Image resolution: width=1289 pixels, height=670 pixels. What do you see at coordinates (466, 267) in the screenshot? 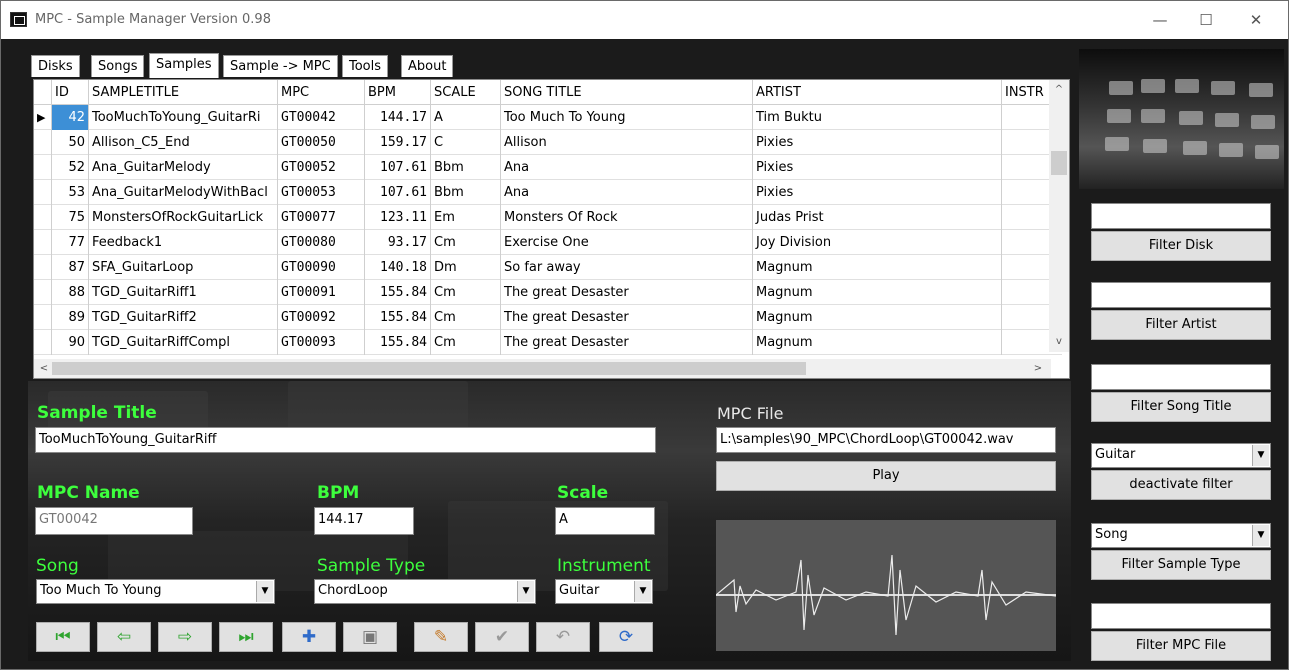
I see `cell-scale: Dm` at bounding box center [466, 267].